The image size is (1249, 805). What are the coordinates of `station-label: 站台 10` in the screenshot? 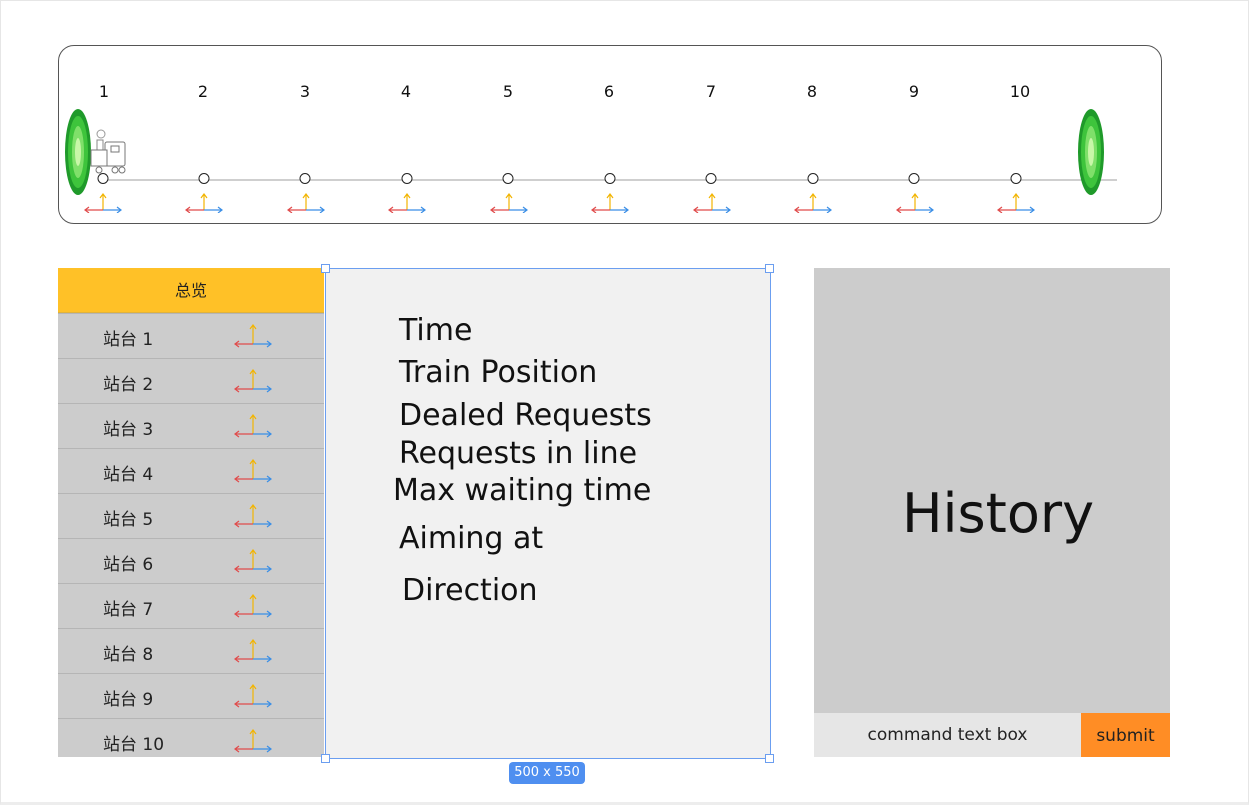 It's located at (134, 745).